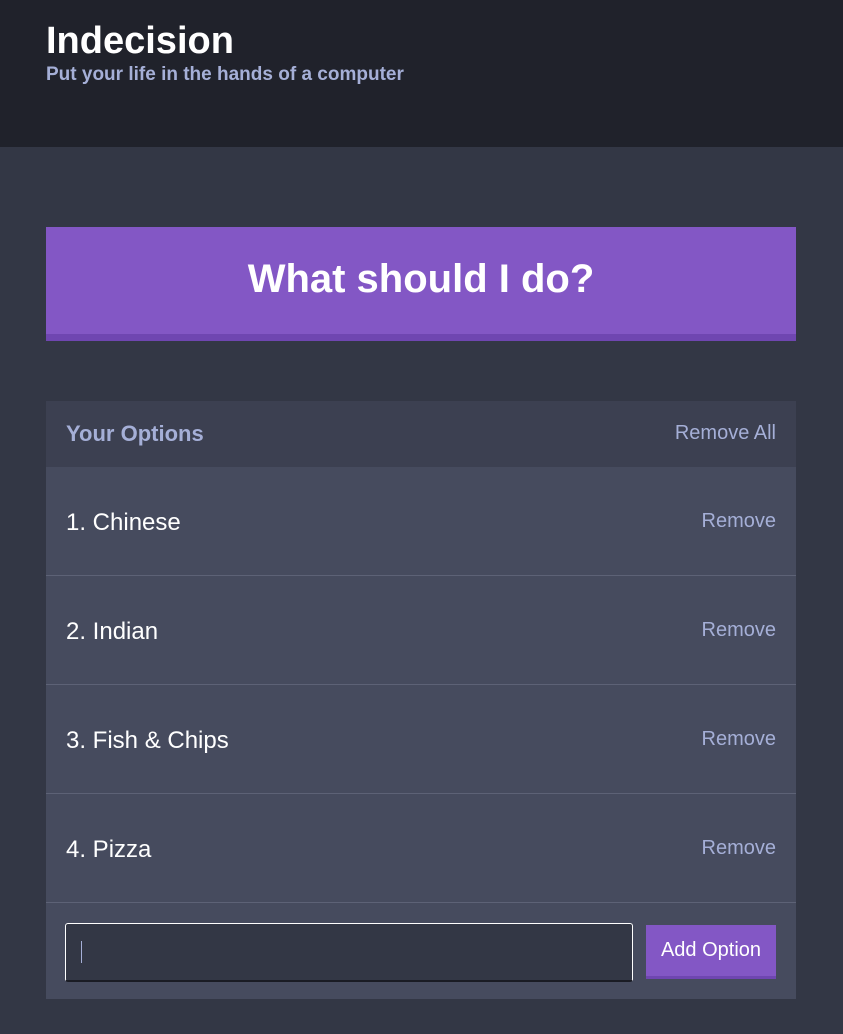  Describe the element at coordinates (147, 740) in the screenshot. I see `option-text: 3. Fish & Chips` at that location.